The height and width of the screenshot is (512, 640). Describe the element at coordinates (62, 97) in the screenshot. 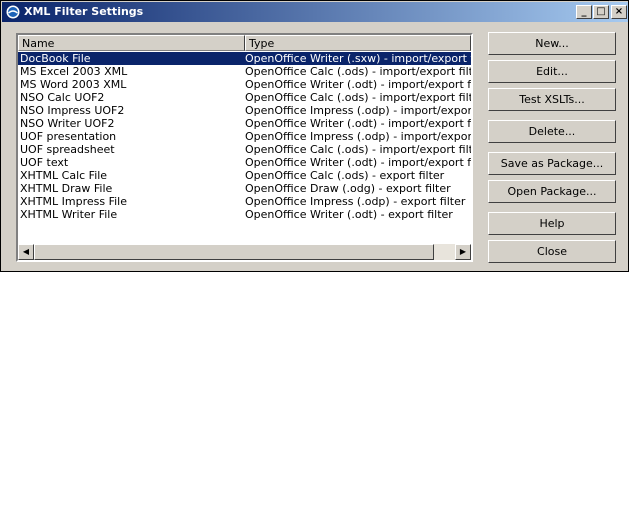

I see `filter-name: NSO Calc UOF2` at that location.